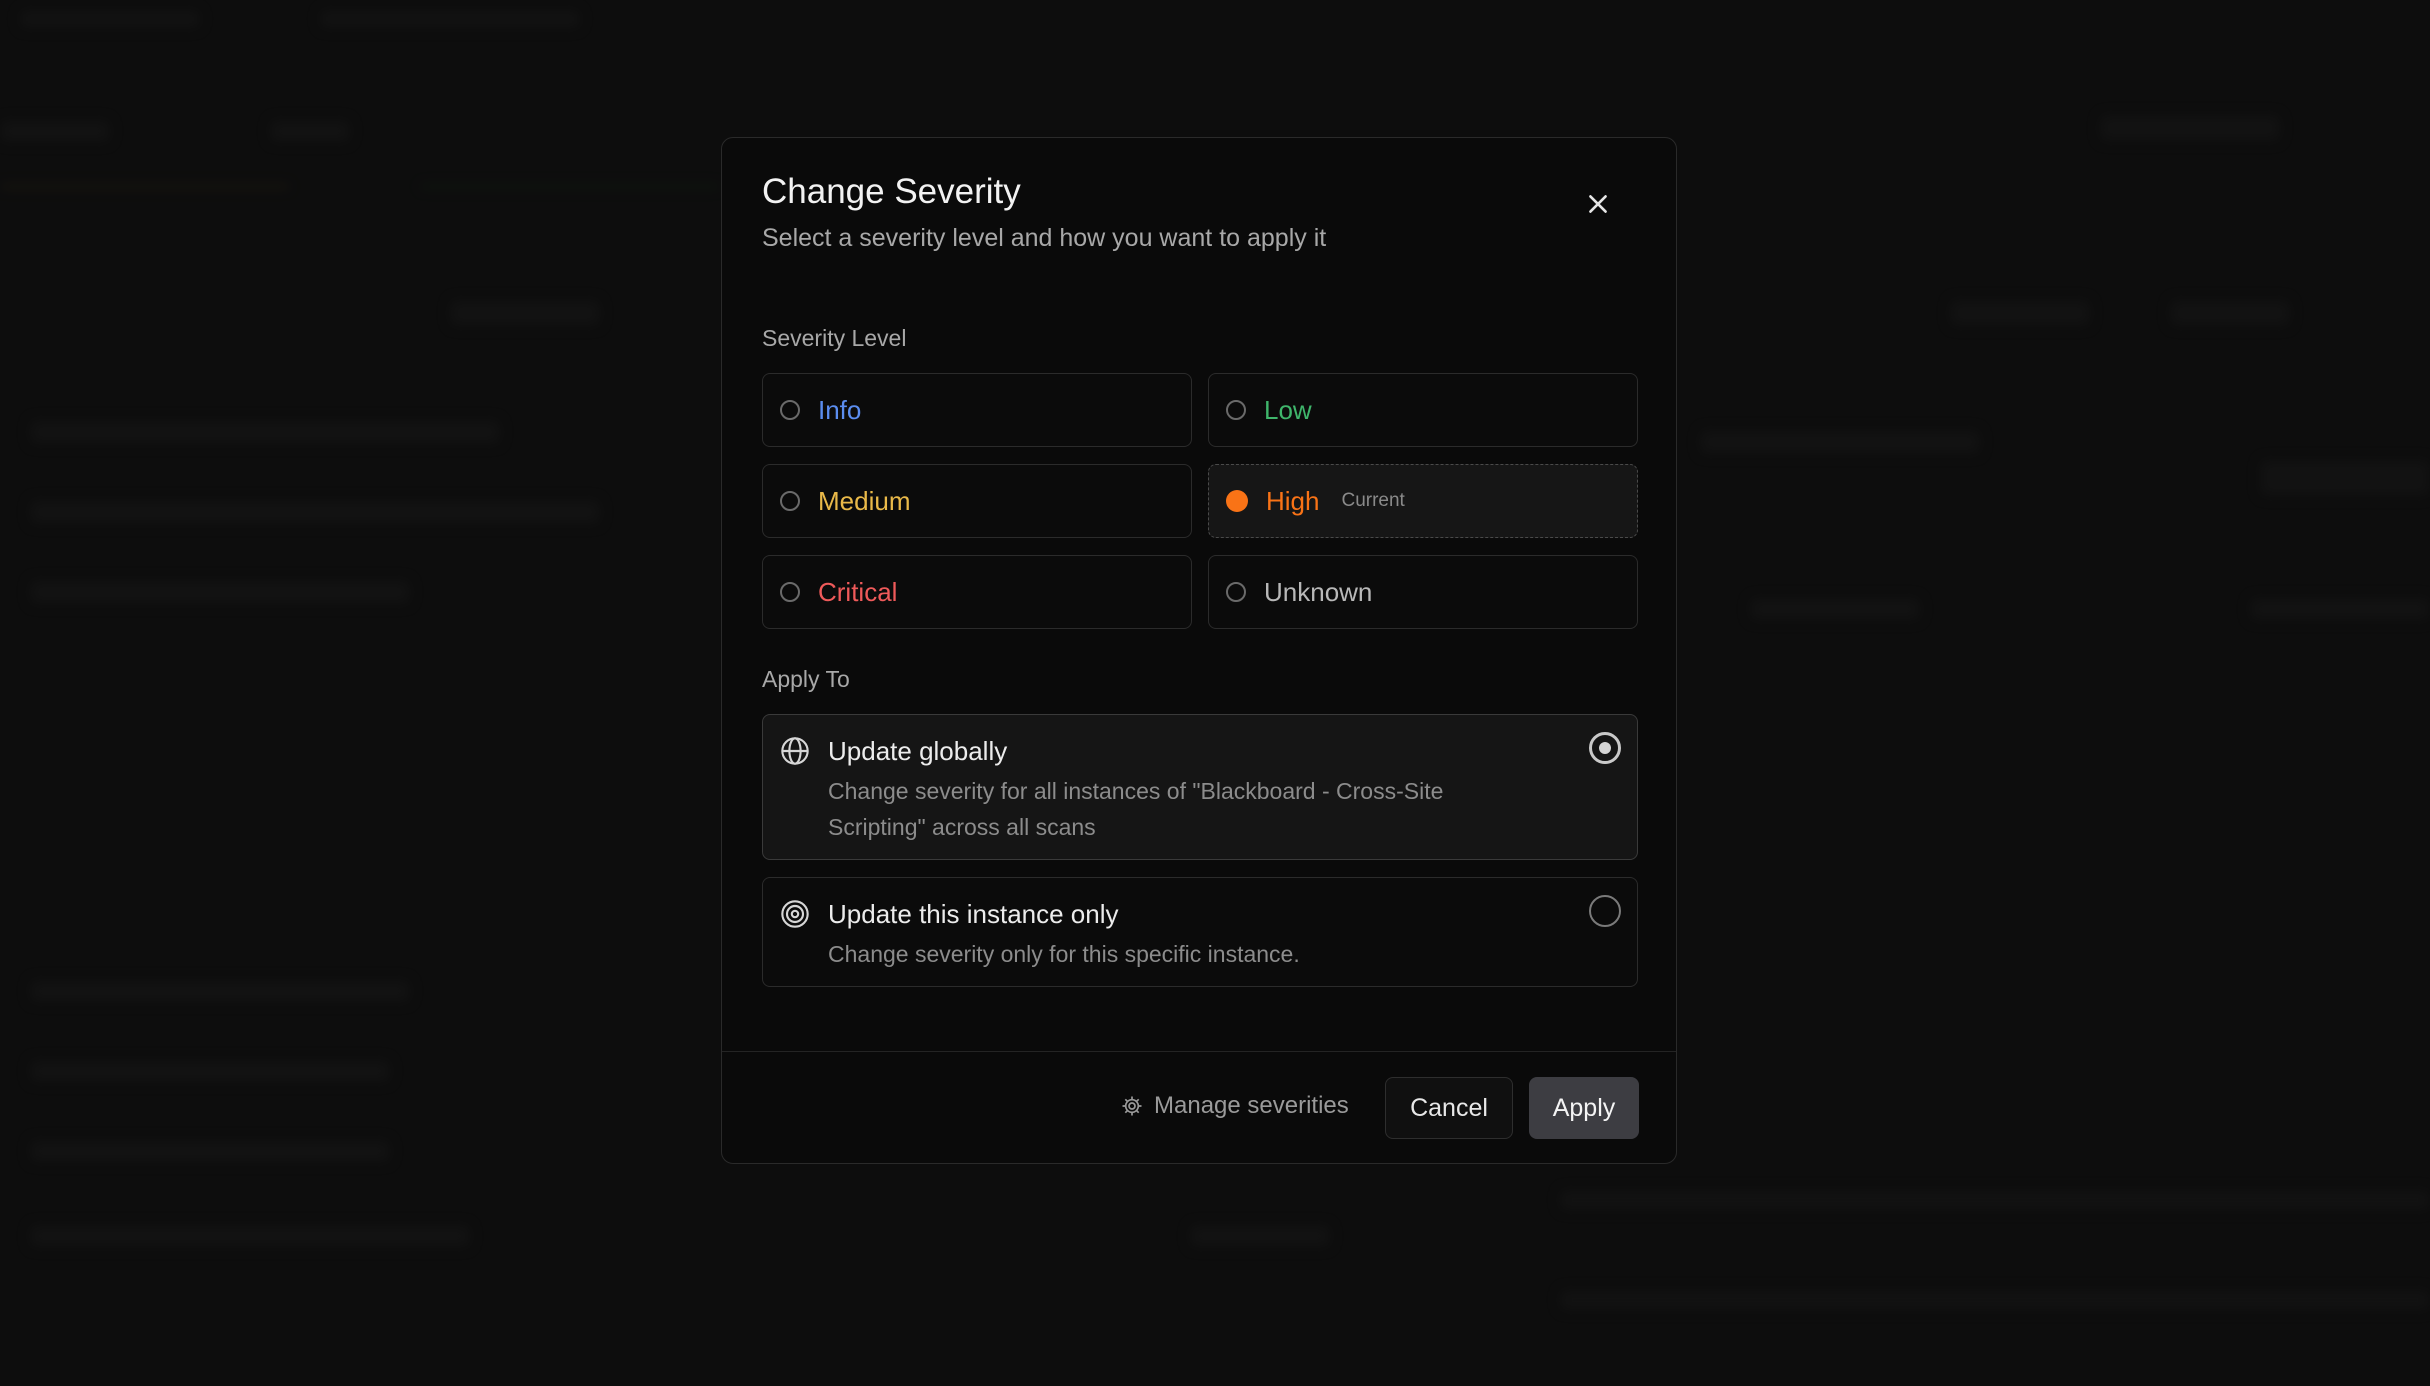 The height and width of the screenshot is (1386, 2430). I want to click on globe-icon, so click(795, 751).